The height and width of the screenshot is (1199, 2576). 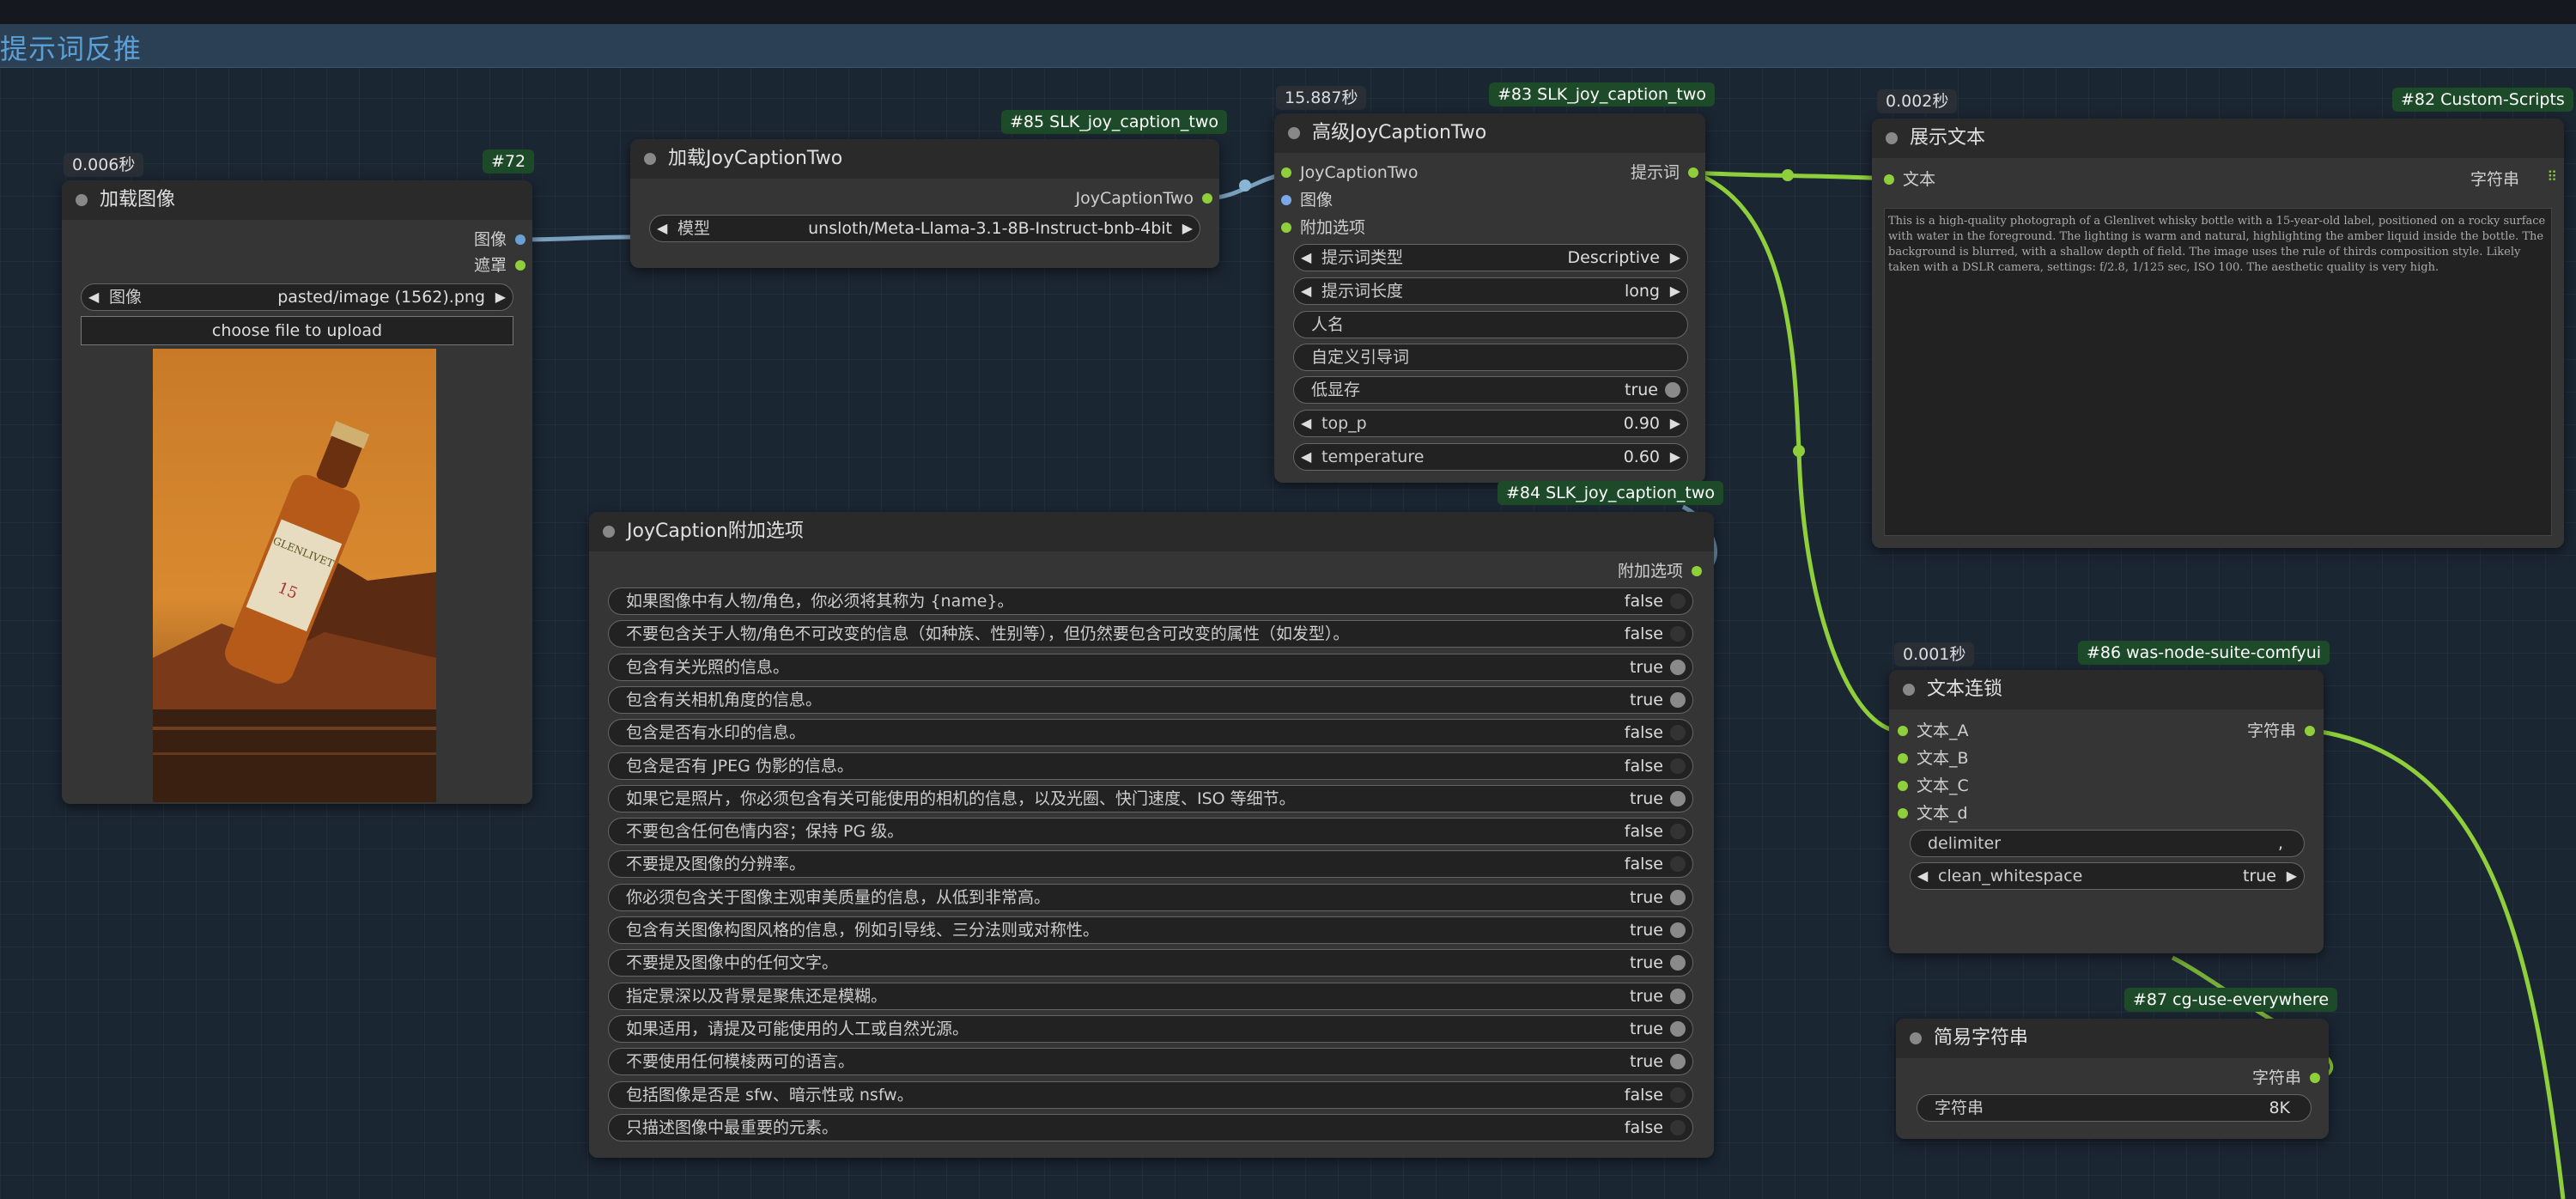 I want to click on option-toggle: 包含有关相机角度的信息。 true, so click(x=1151, y=699).